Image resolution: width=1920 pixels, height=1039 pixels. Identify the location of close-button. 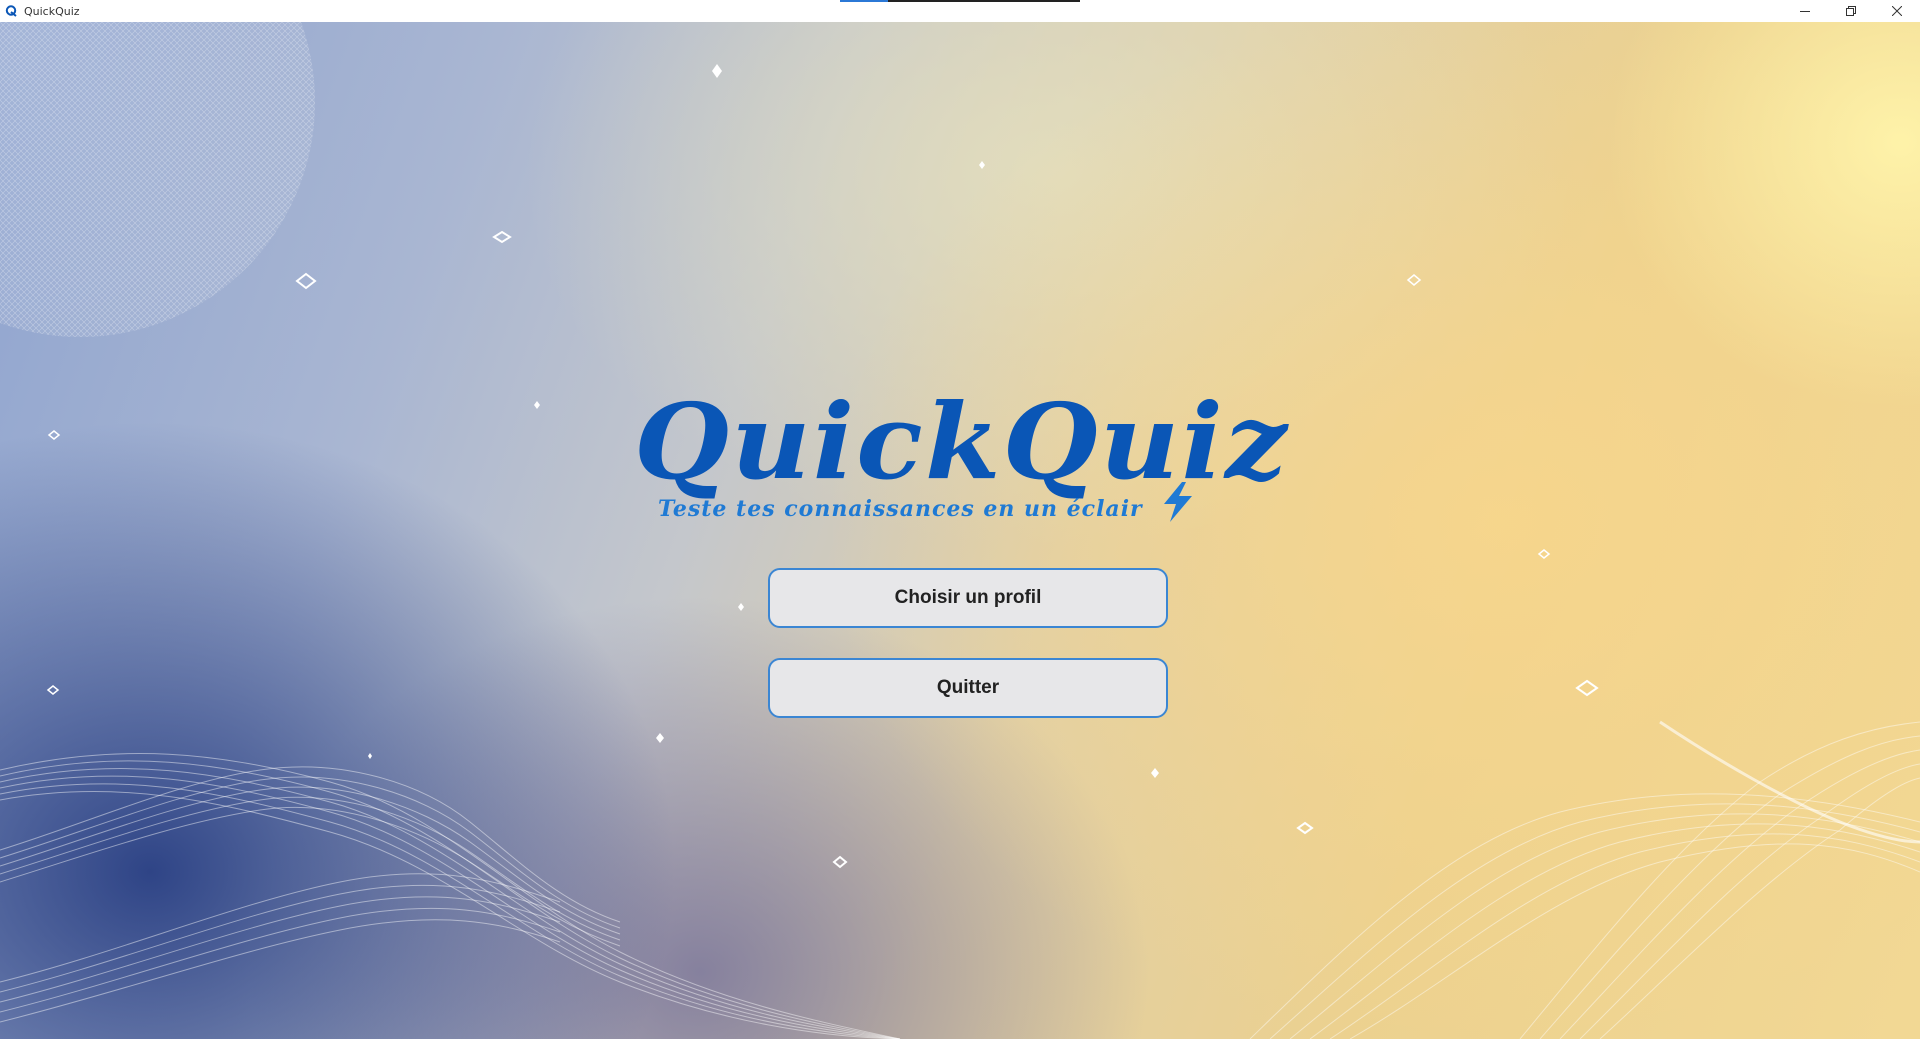
(1897, 11).